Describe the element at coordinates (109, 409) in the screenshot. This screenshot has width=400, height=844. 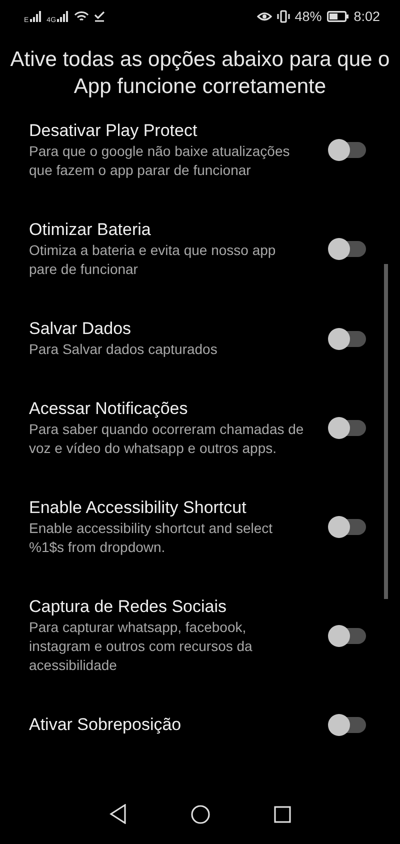
I see `setting-title: Acessar Notificações` at that location.